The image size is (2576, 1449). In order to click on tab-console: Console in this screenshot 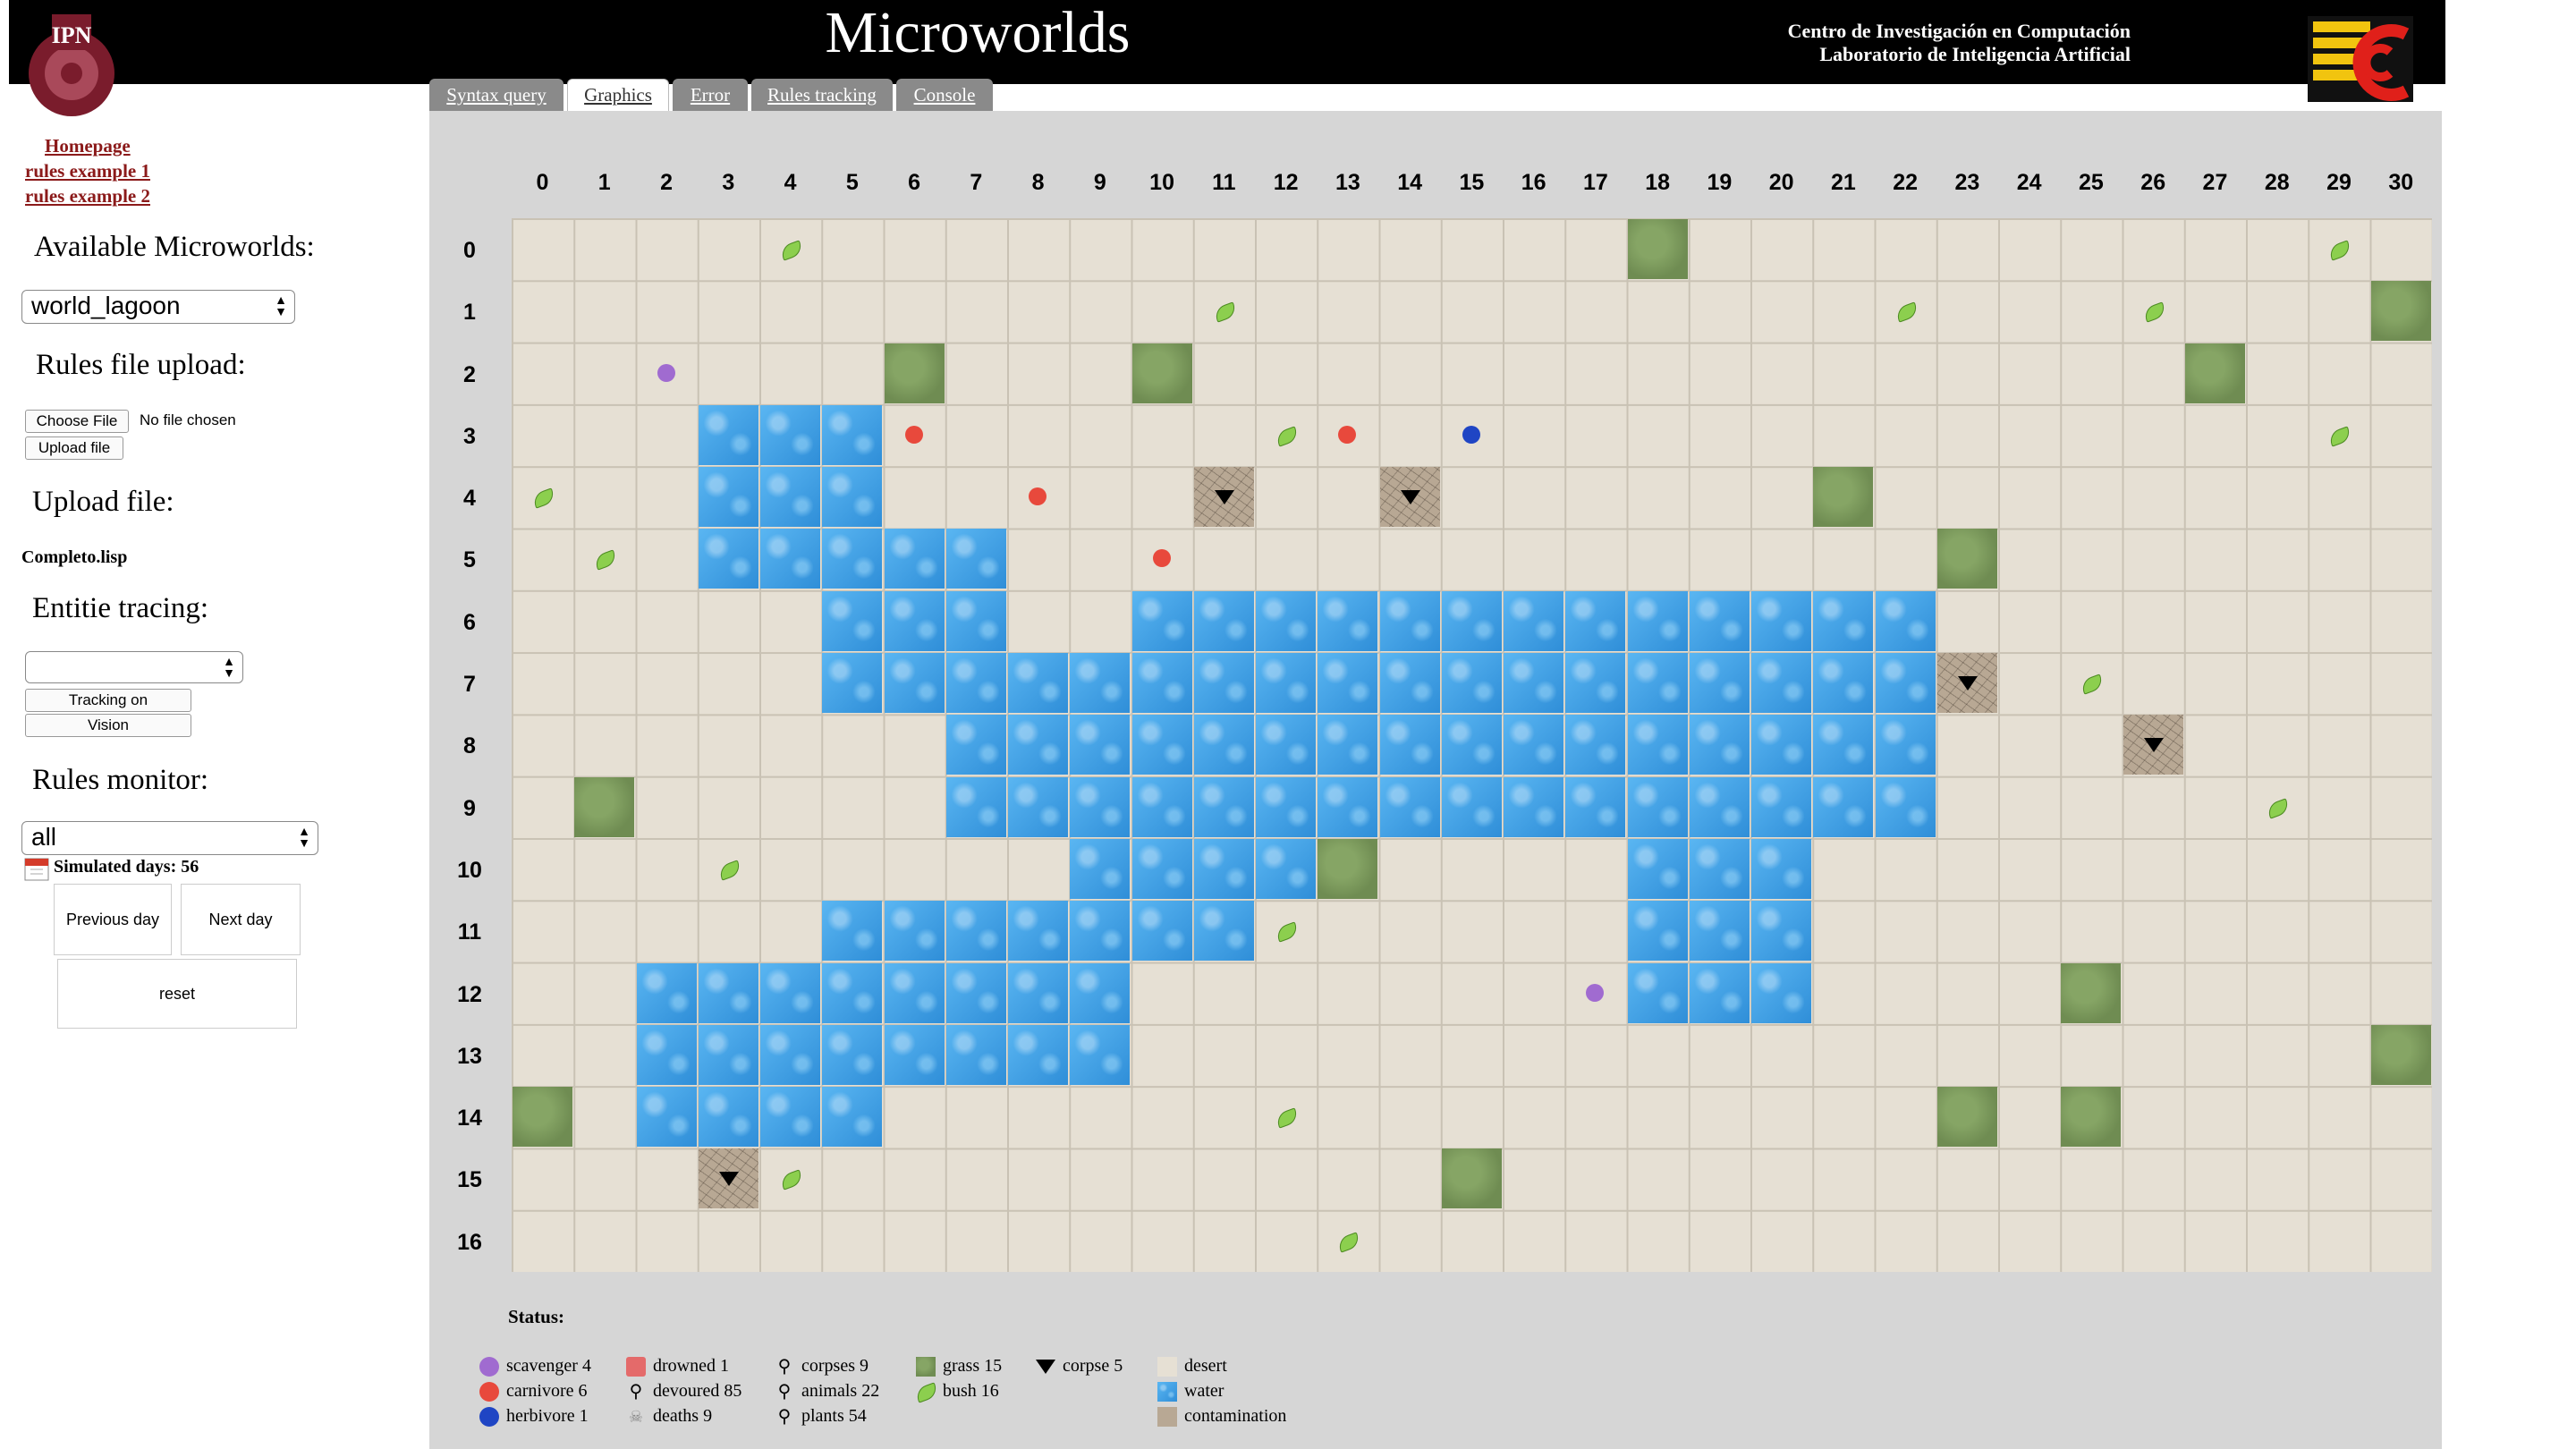, I will do `click(944, 95)`.